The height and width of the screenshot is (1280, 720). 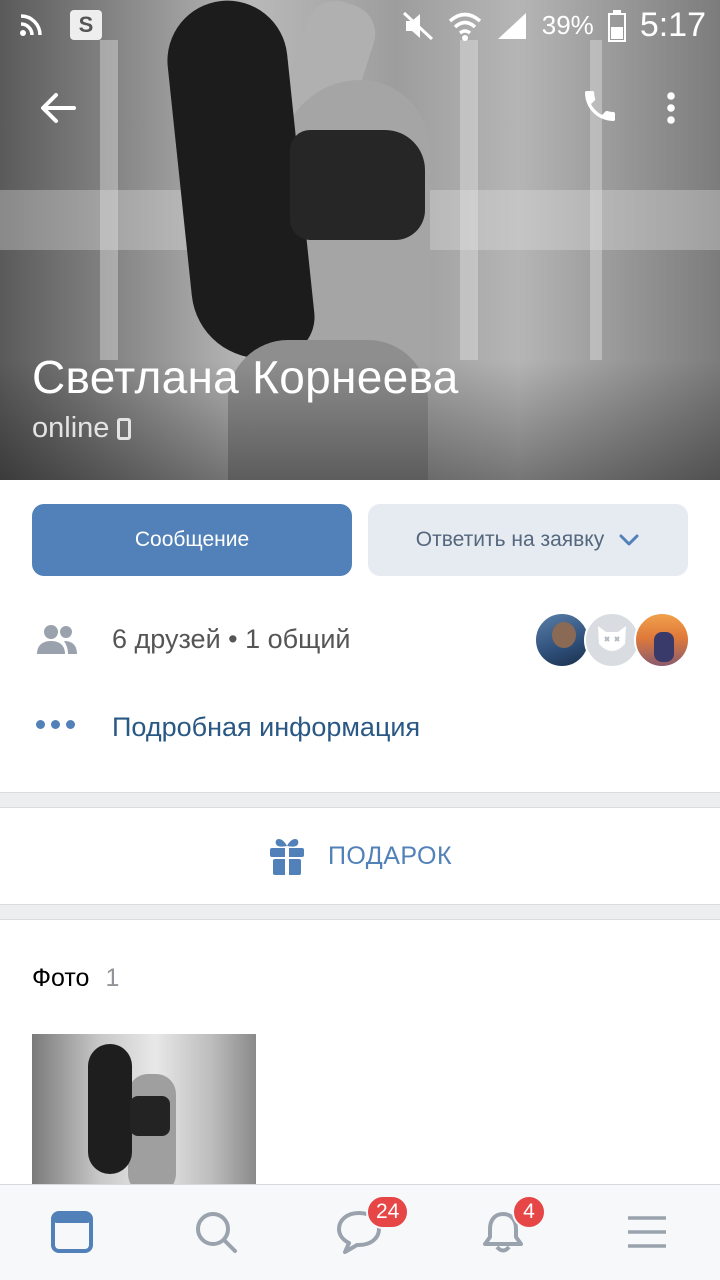 I want to click on hamburger-menu-icon, so click(x=647, y=1232).